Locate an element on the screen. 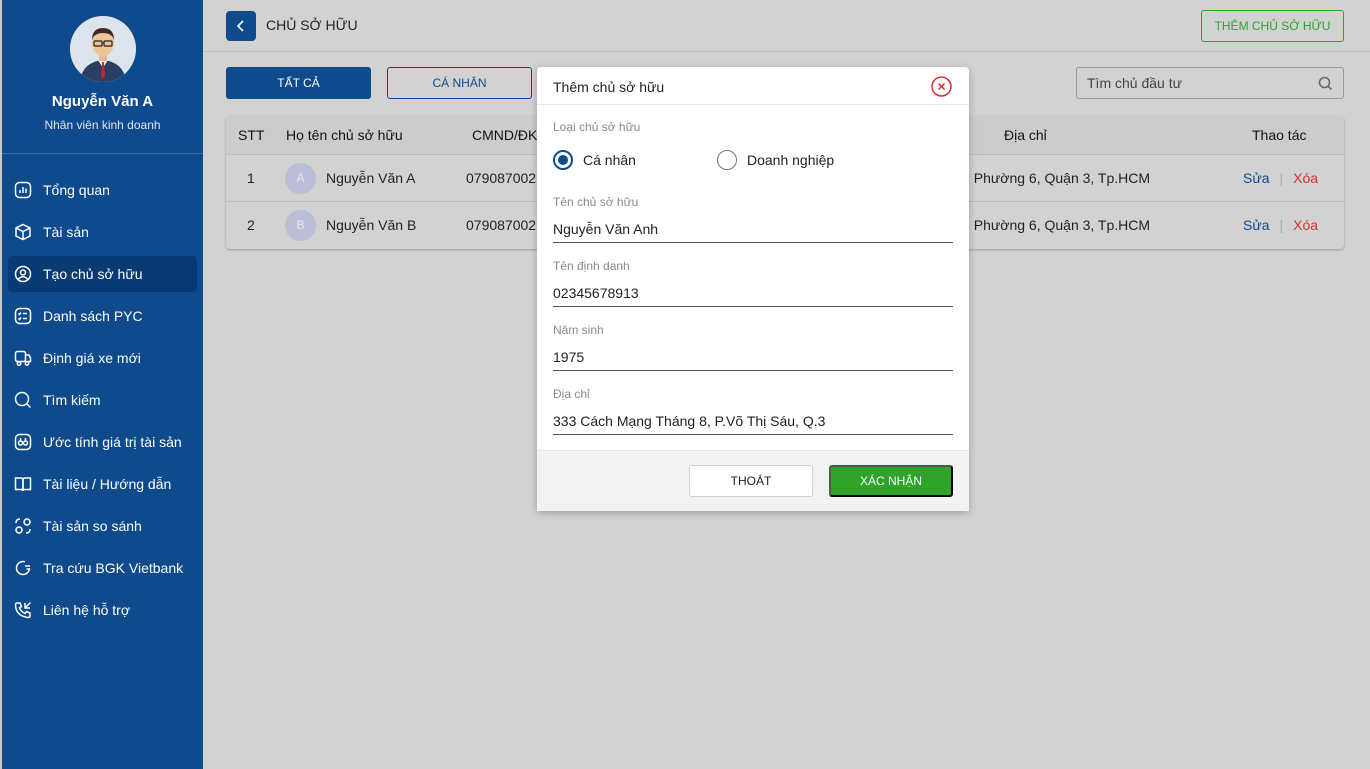 This screenshot has width=1370, height=769. owner-name-label: Tên chủ sở hữu is located at coordinates (596, 202).